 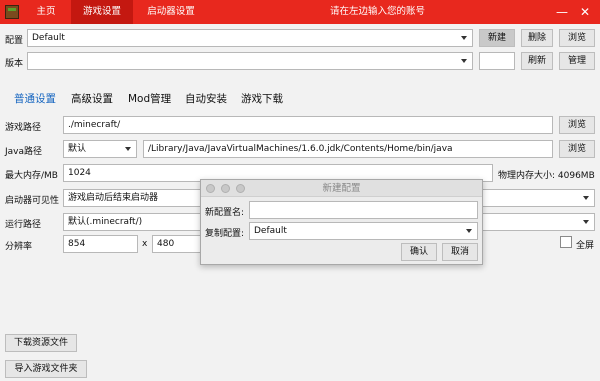 What do you see at coordinates (113, 198) in the screenshot?
I see `launcher-visibility-value: 游戏启动后结束启动器` at bounding box center [113, 198].